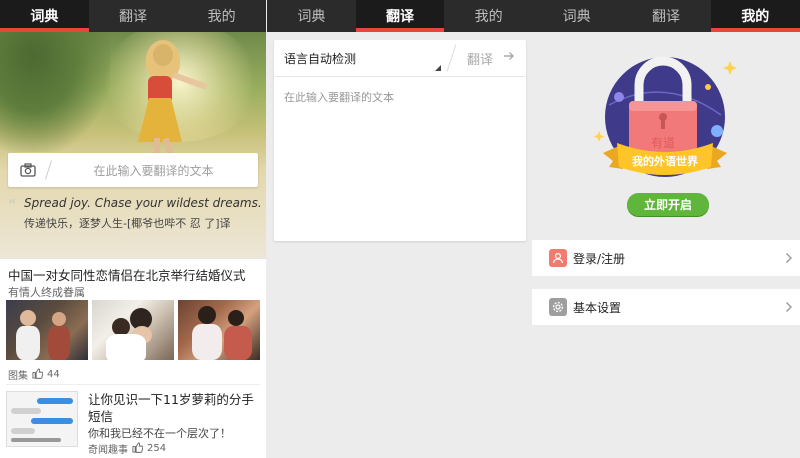  I want to click on translate-button-label: 翻译, so click(479, 60).